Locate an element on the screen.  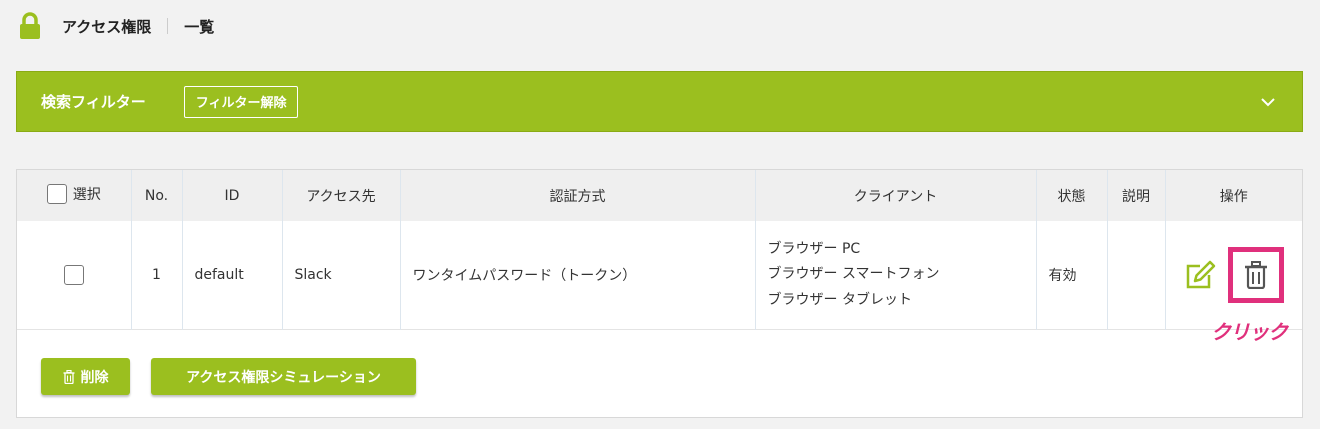
row-no: 1 is located at coordinates (157, 275).